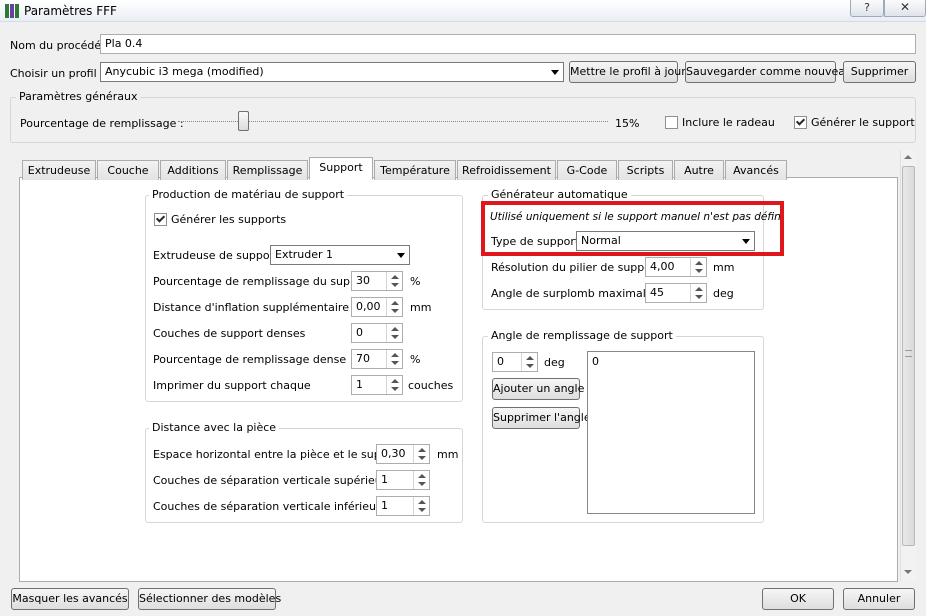 This screenshot has height=616, width=926. What do you see at coordinates (798, 599) in the screenshot?
I see `ok-button: OK` at bounding box center [798, 599].